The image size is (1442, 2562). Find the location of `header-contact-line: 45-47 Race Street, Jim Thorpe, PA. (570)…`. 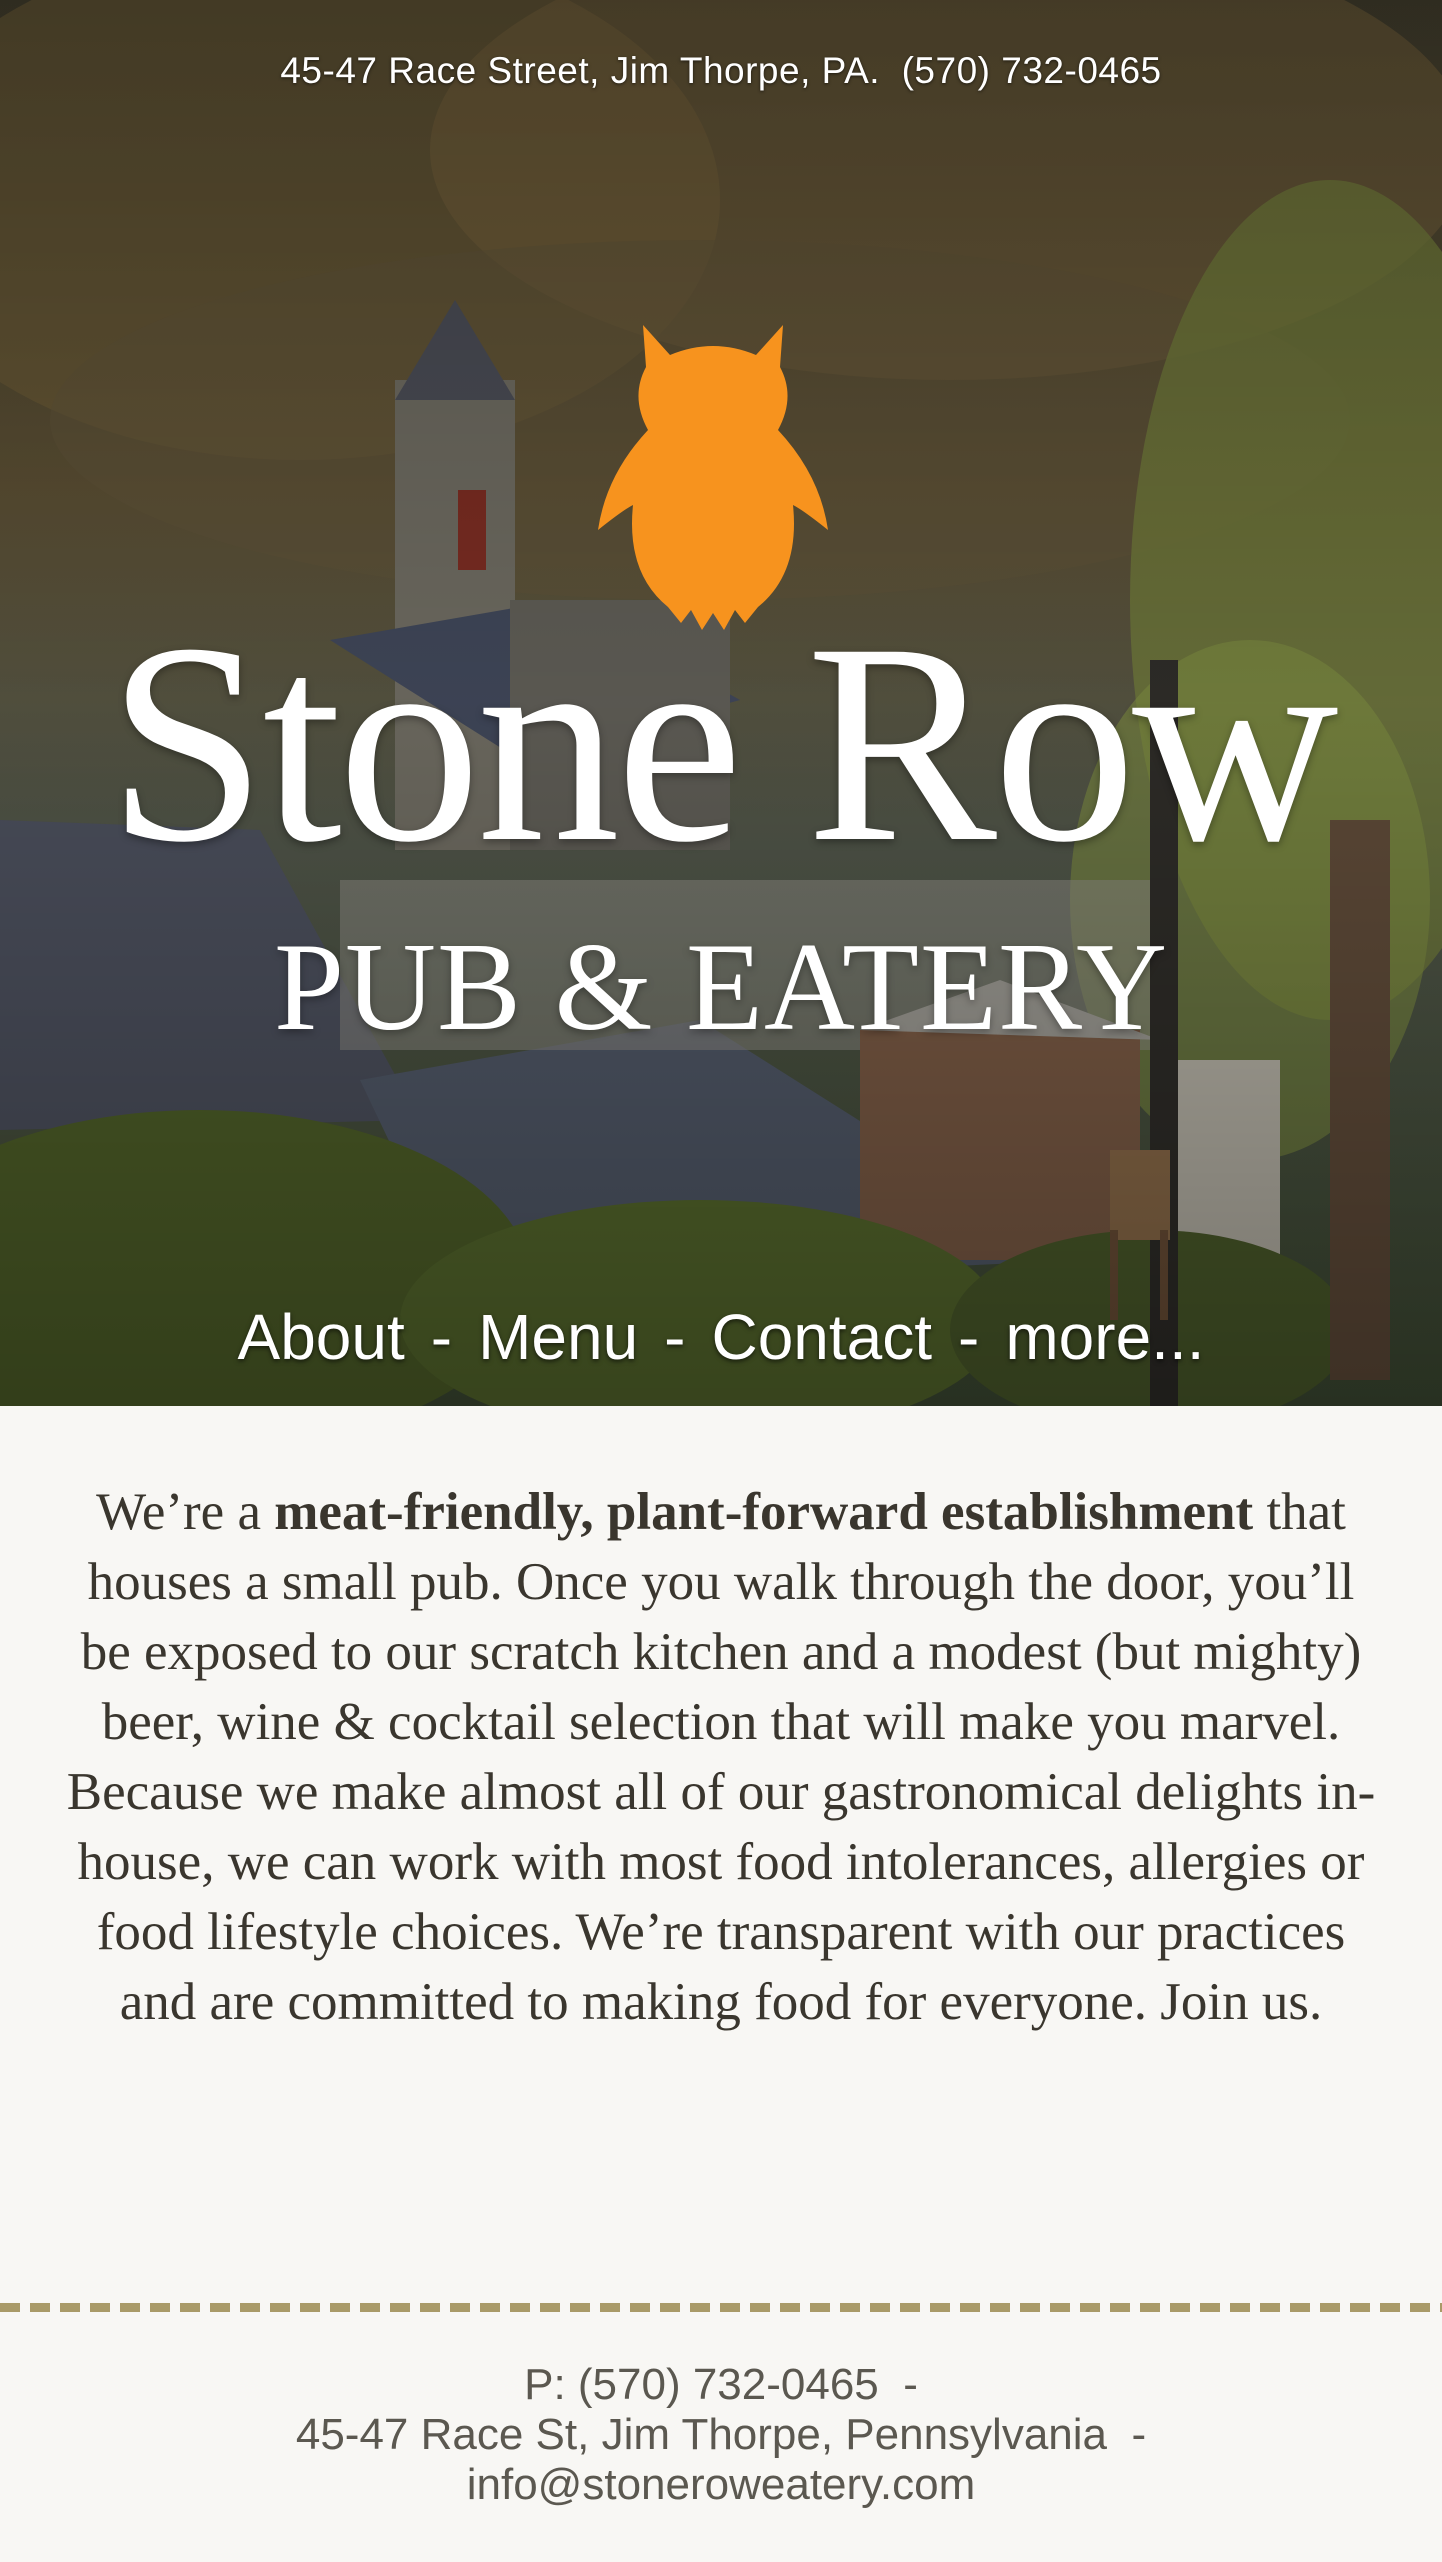

header-contact-line: 45-47 Race Street, Jim Thorpe, PA. (570)… is located at coordinates (721, 71).